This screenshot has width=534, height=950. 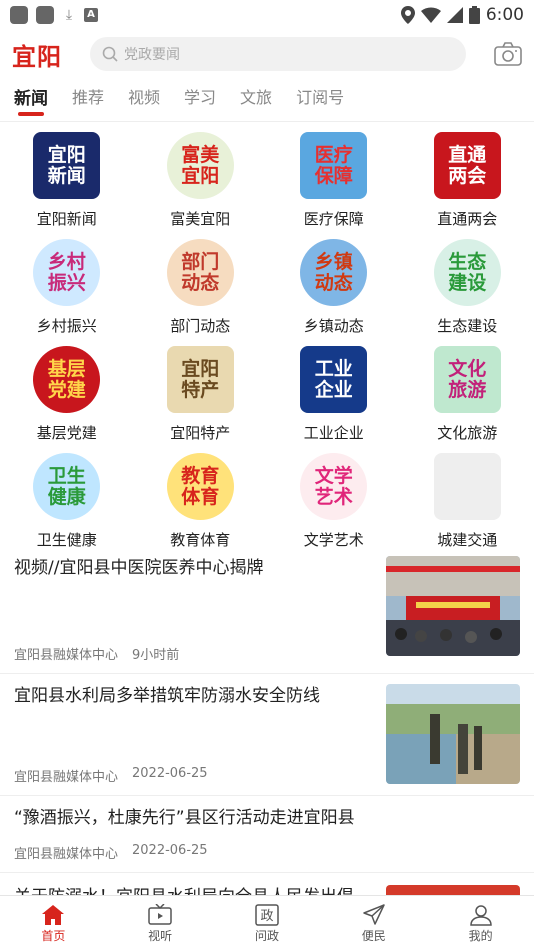 I want to click on category-item: 基层 党建 基层党建, so click(x=67, y=396).